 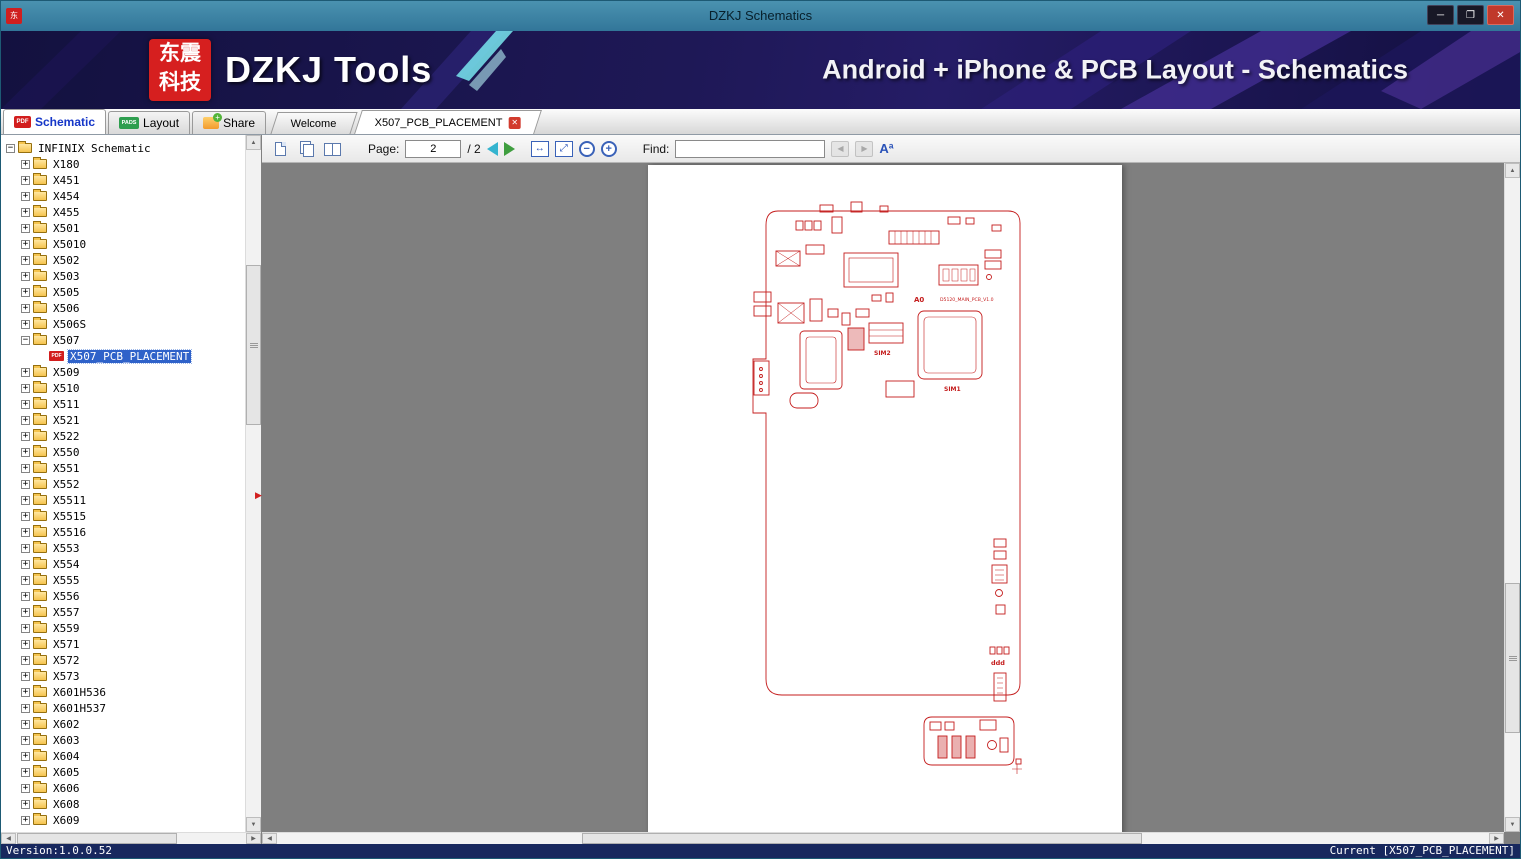 I want to click on find-next-button: ▶, so click(x=864, y=148).